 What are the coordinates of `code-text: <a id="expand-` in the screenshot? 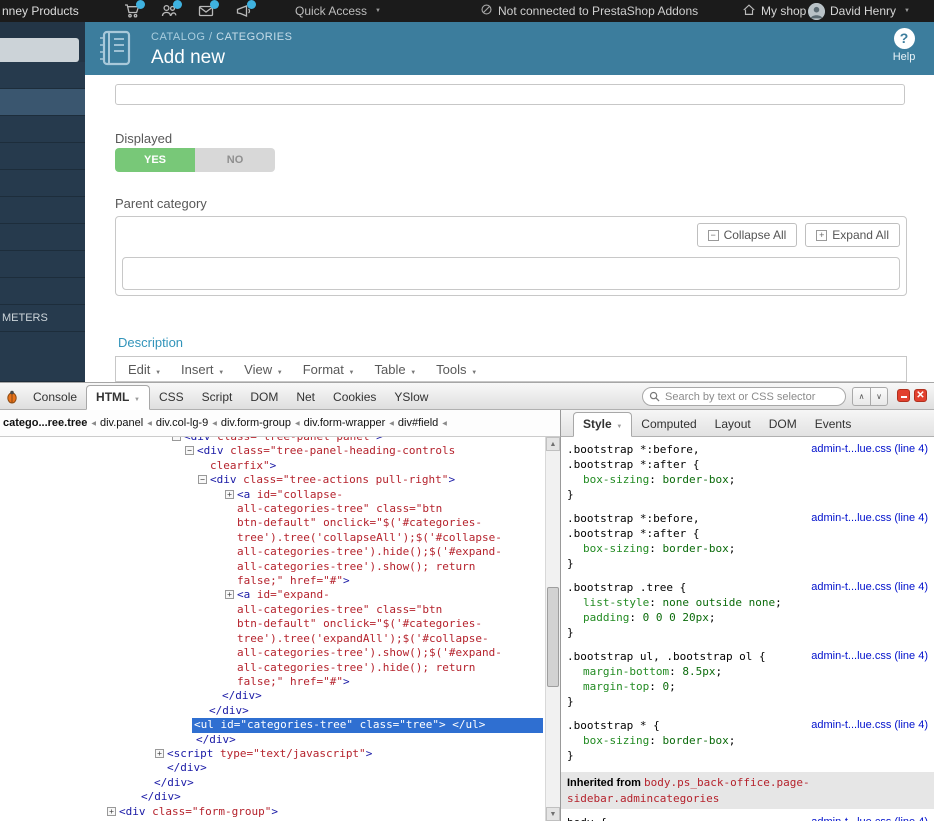 It's located at (283, 594).